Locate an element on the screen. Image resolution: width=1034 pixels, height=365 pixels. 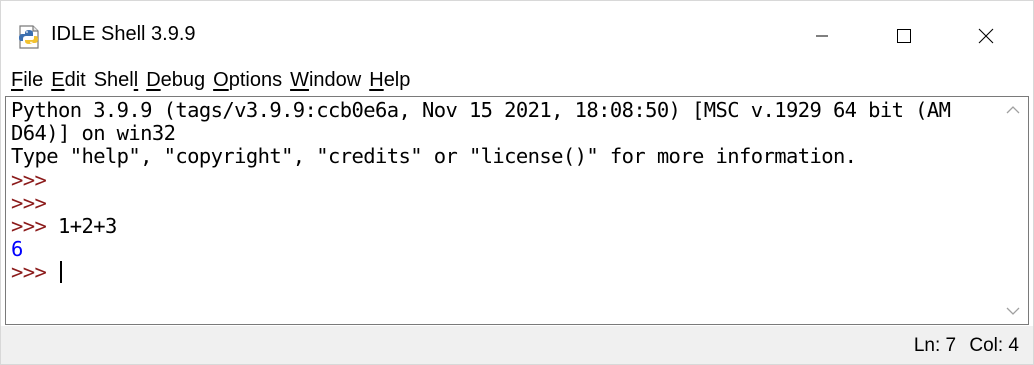
shell-line: >>> 1+2+3 is located at coordinates (503, 225).